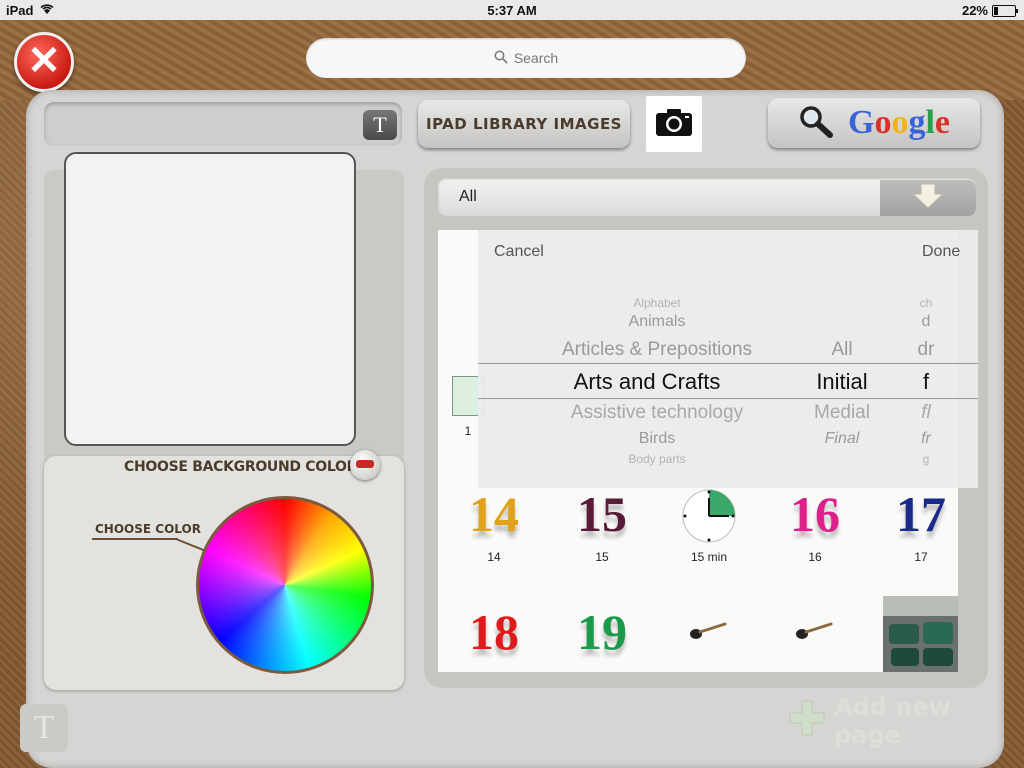 This screenshot has width=1024, height=768. What do you see at coordinates (815, 514) in the screenshot?
I see `tile-number: 16` at bounding box center [815, 514].